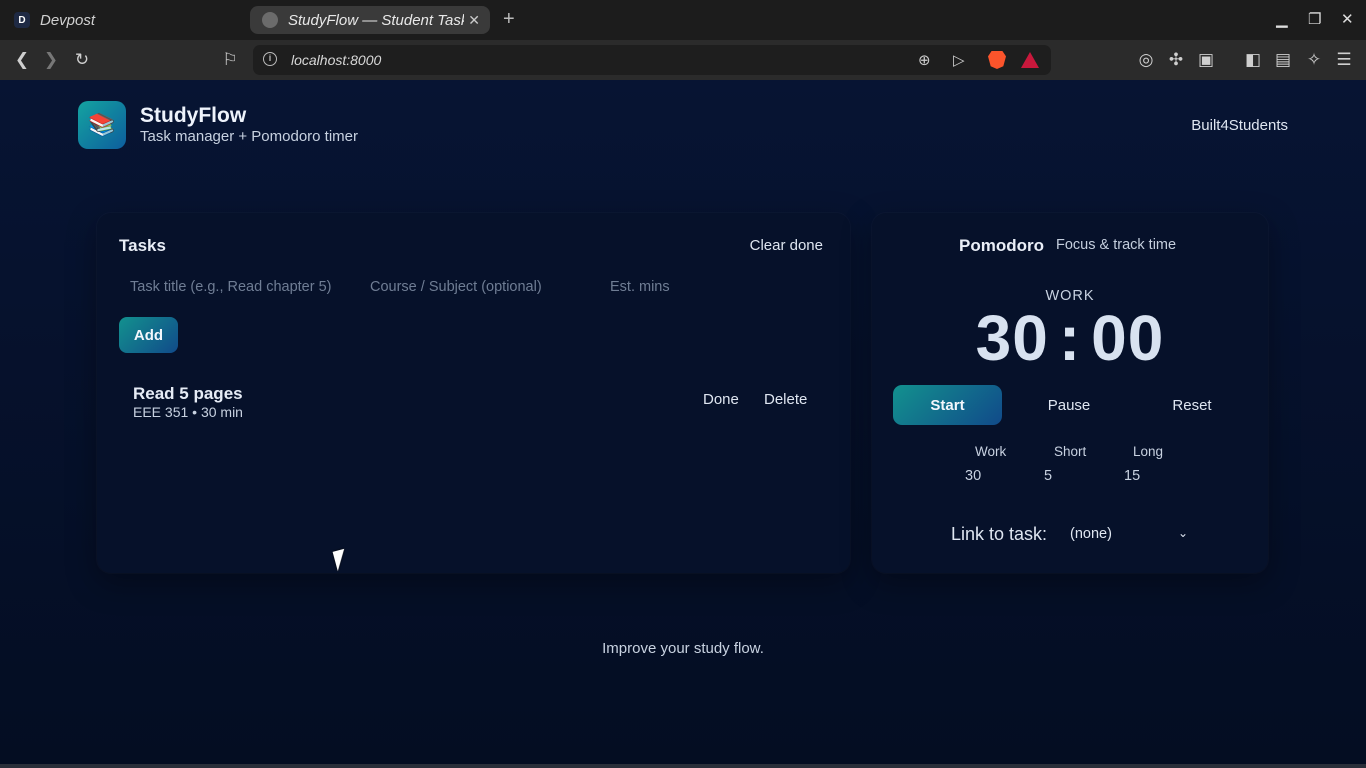 Image resolution: width=1366 pixels, height=768 pixels. I want to click on close-window-icon: ✕, so click(1347, 19).